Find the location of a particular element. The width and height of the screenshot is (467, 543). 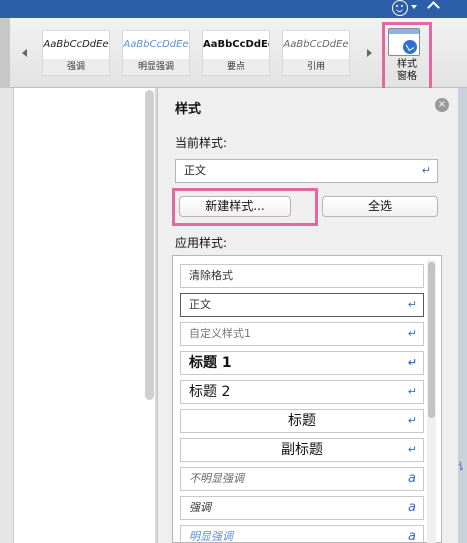

document-margin is located at coordinates (7, 315).